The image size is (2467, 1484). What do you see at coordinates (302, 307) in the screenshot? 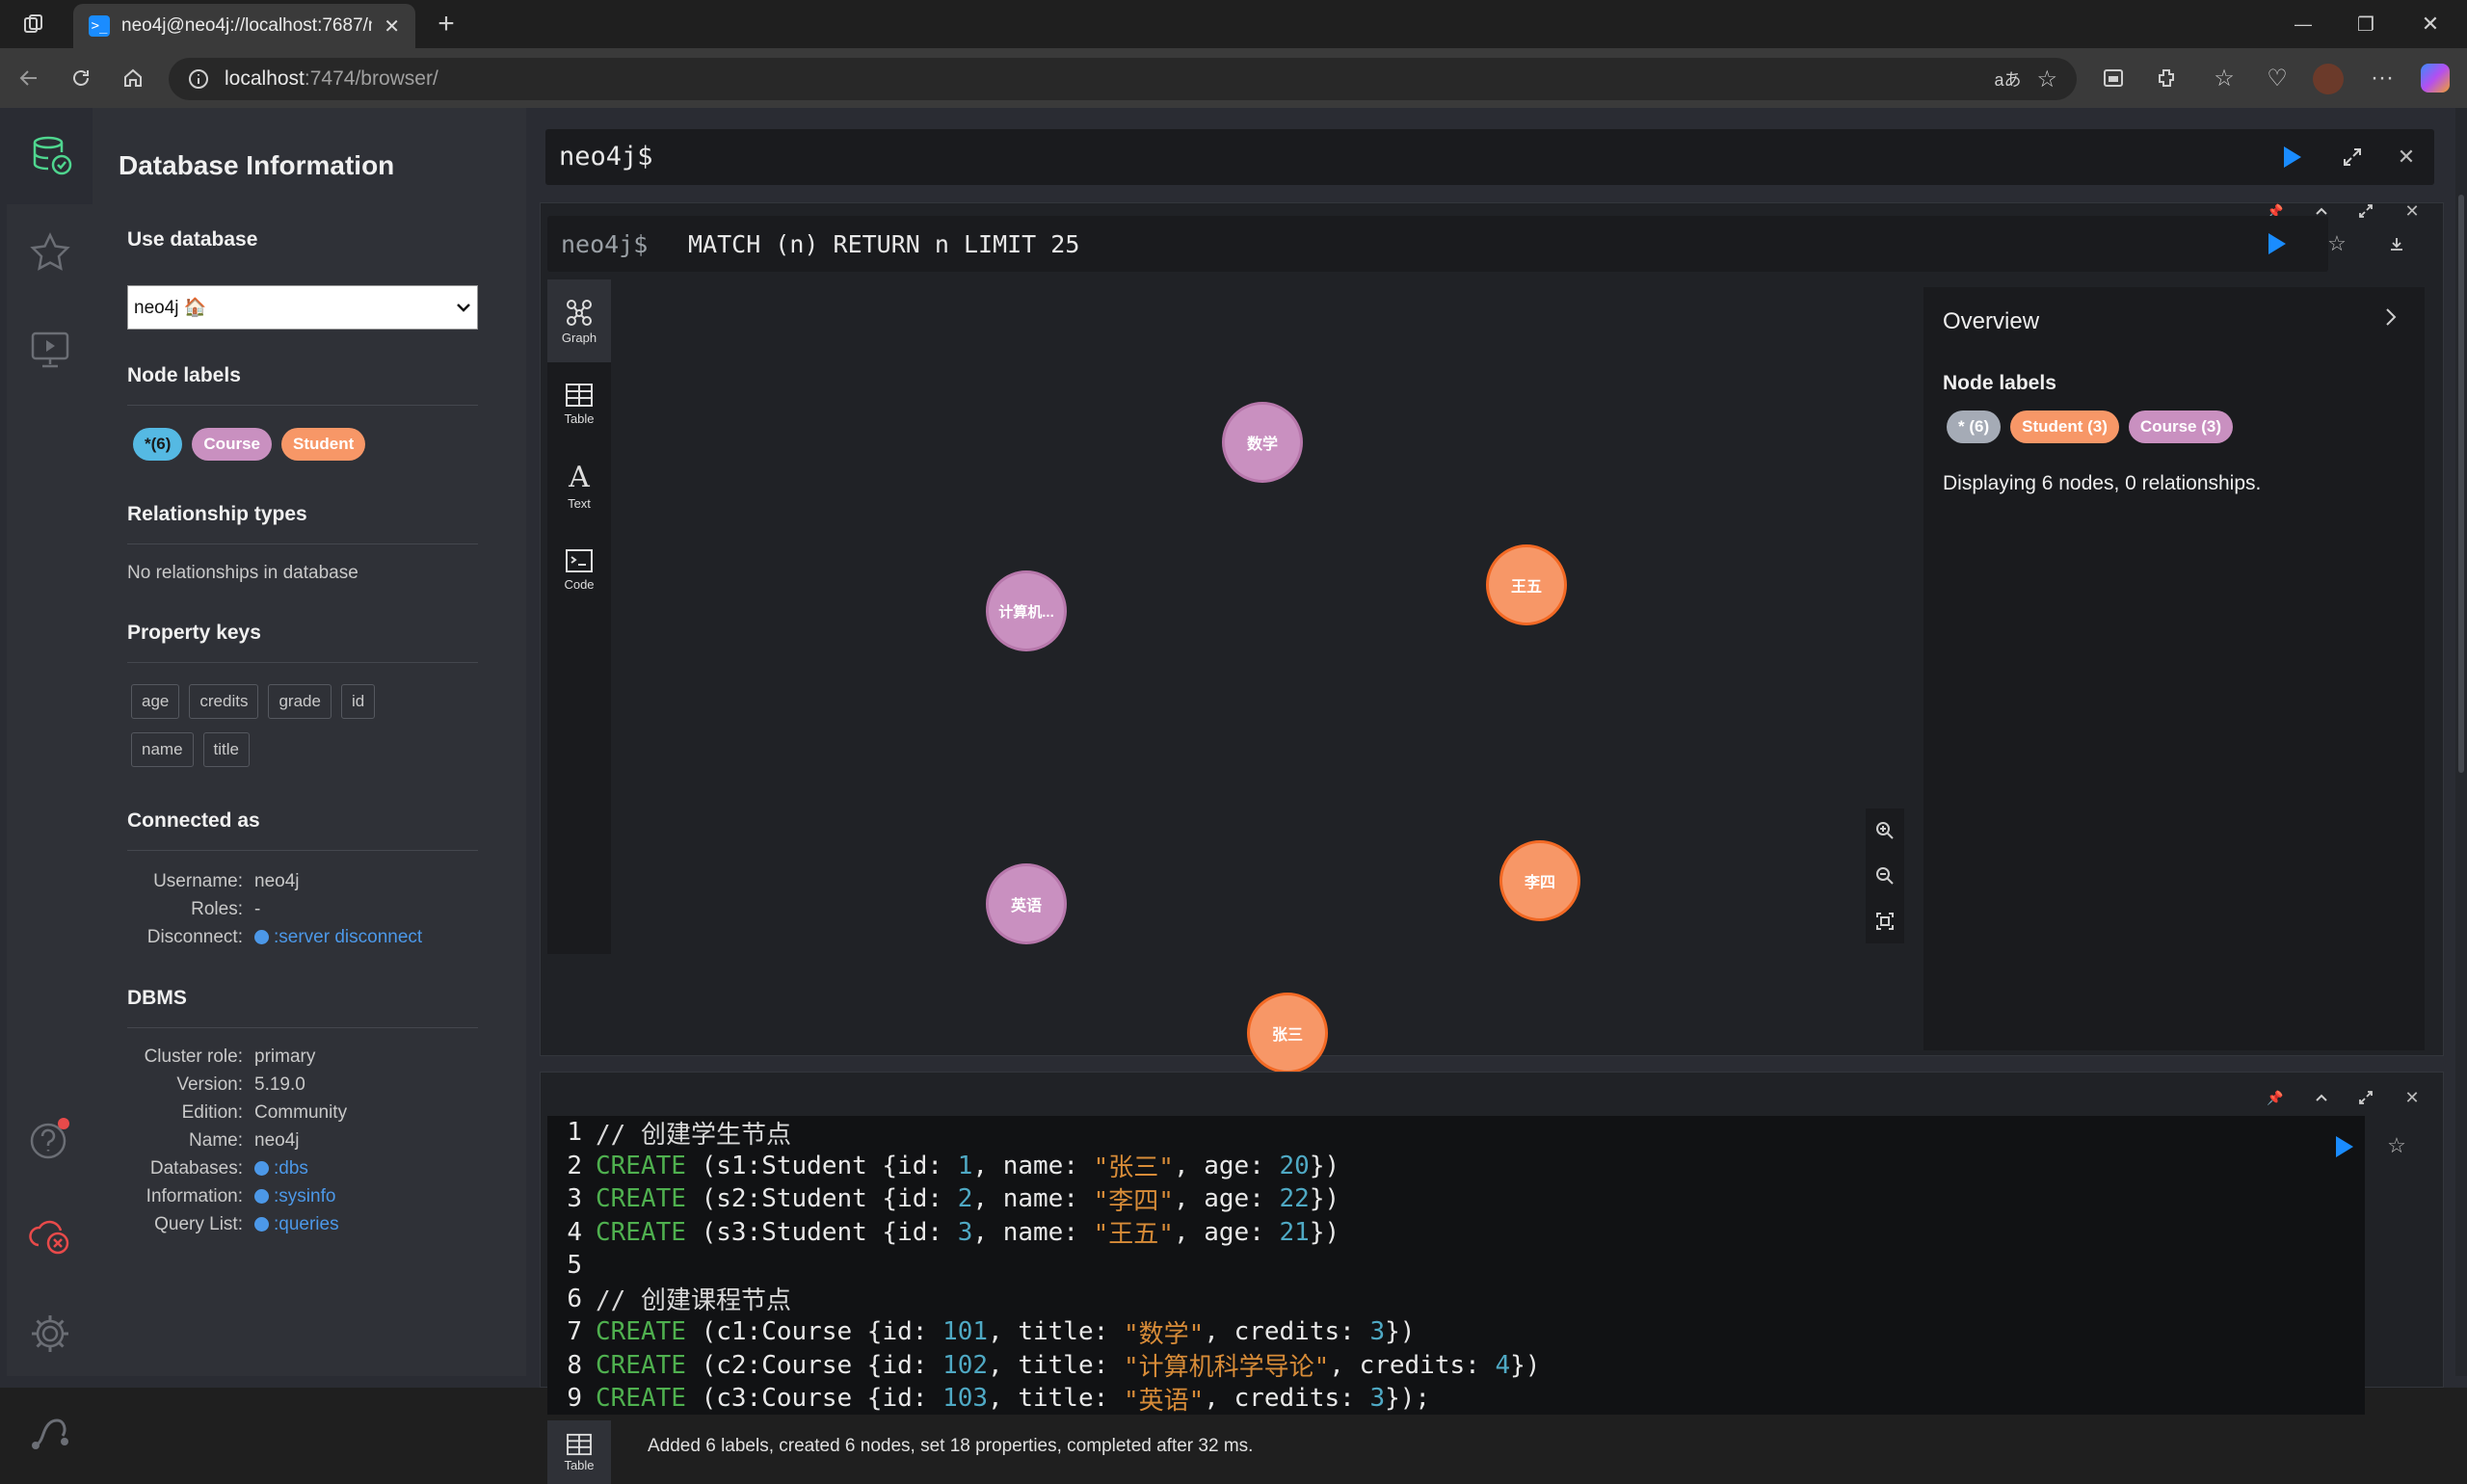
I see `database-select: neo4j 🏠` at bounding box center [302, 307].